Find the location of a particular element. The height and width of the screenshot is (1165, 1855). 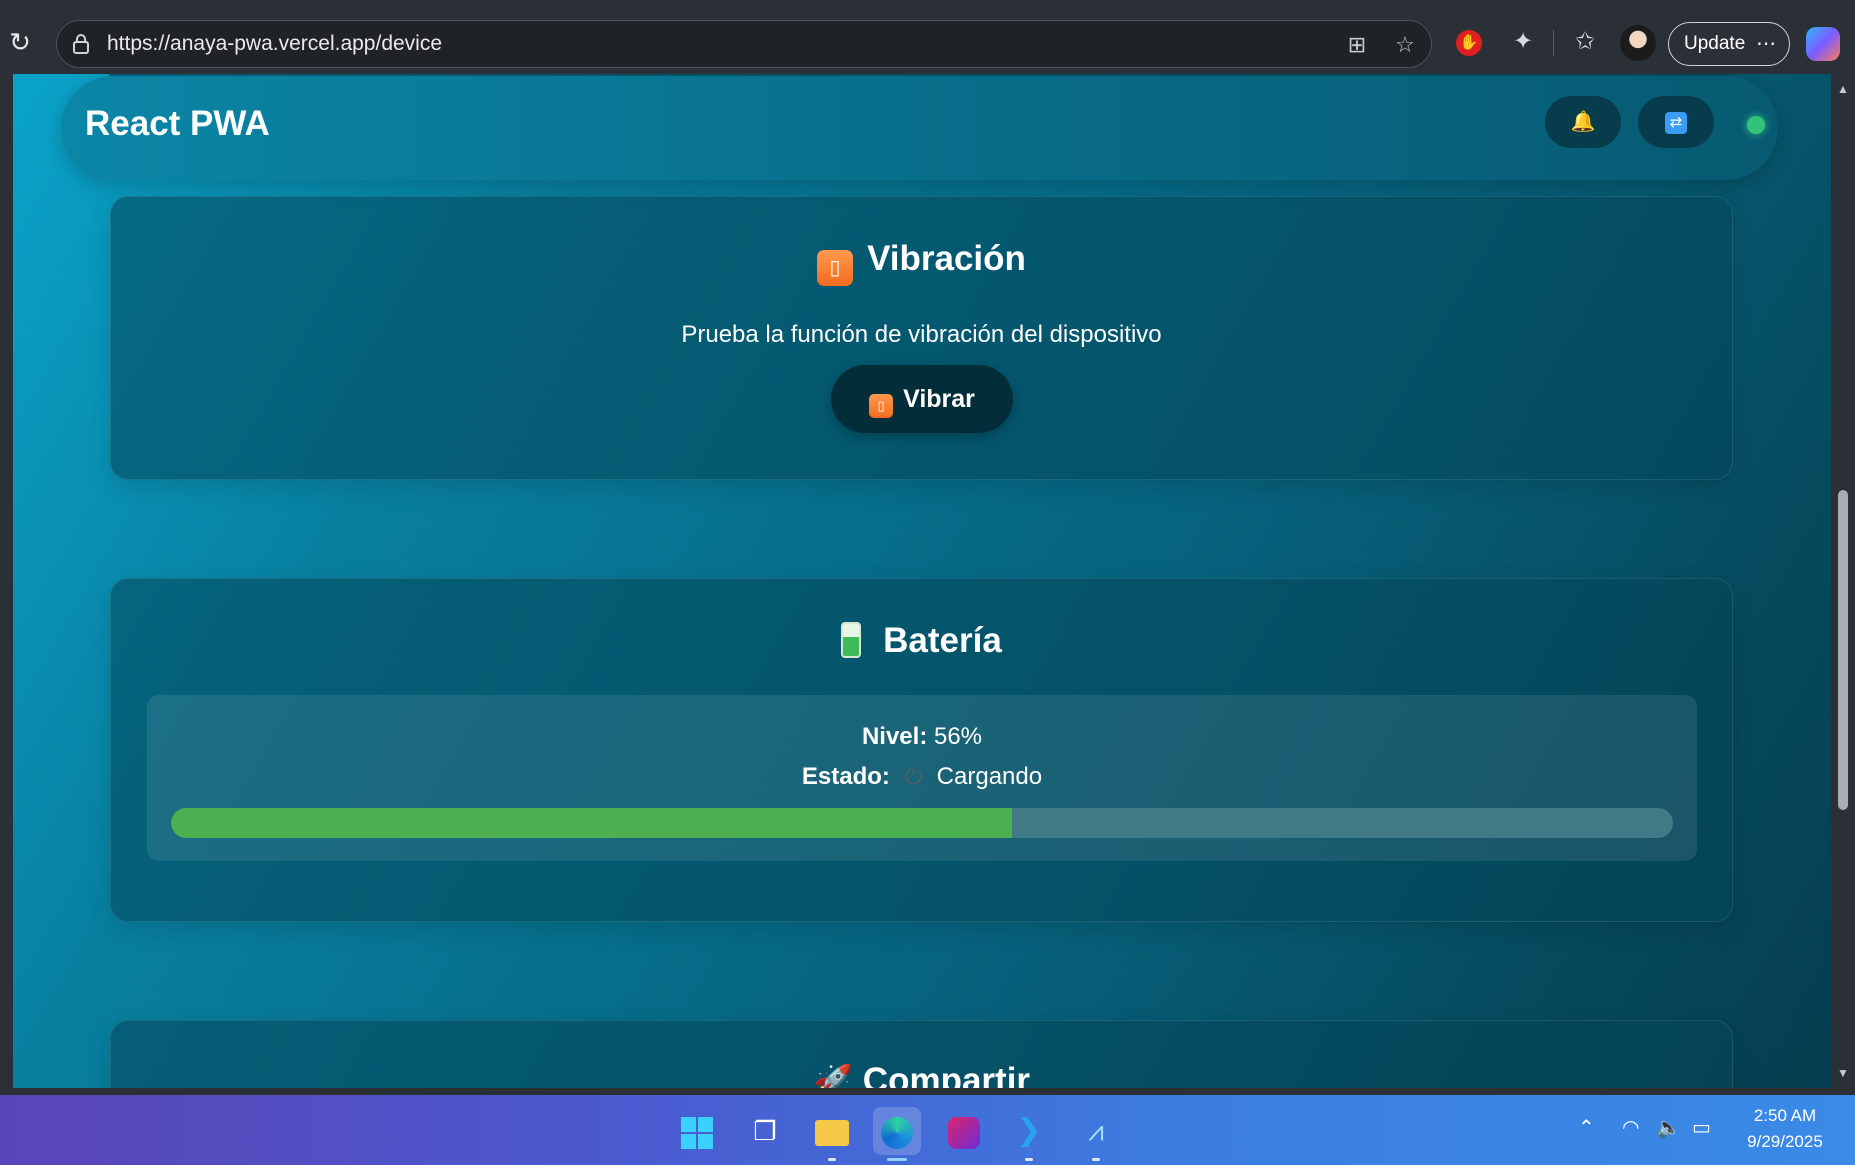

favorite-star-icon: ☆ is located at coordinates (1405, 45).